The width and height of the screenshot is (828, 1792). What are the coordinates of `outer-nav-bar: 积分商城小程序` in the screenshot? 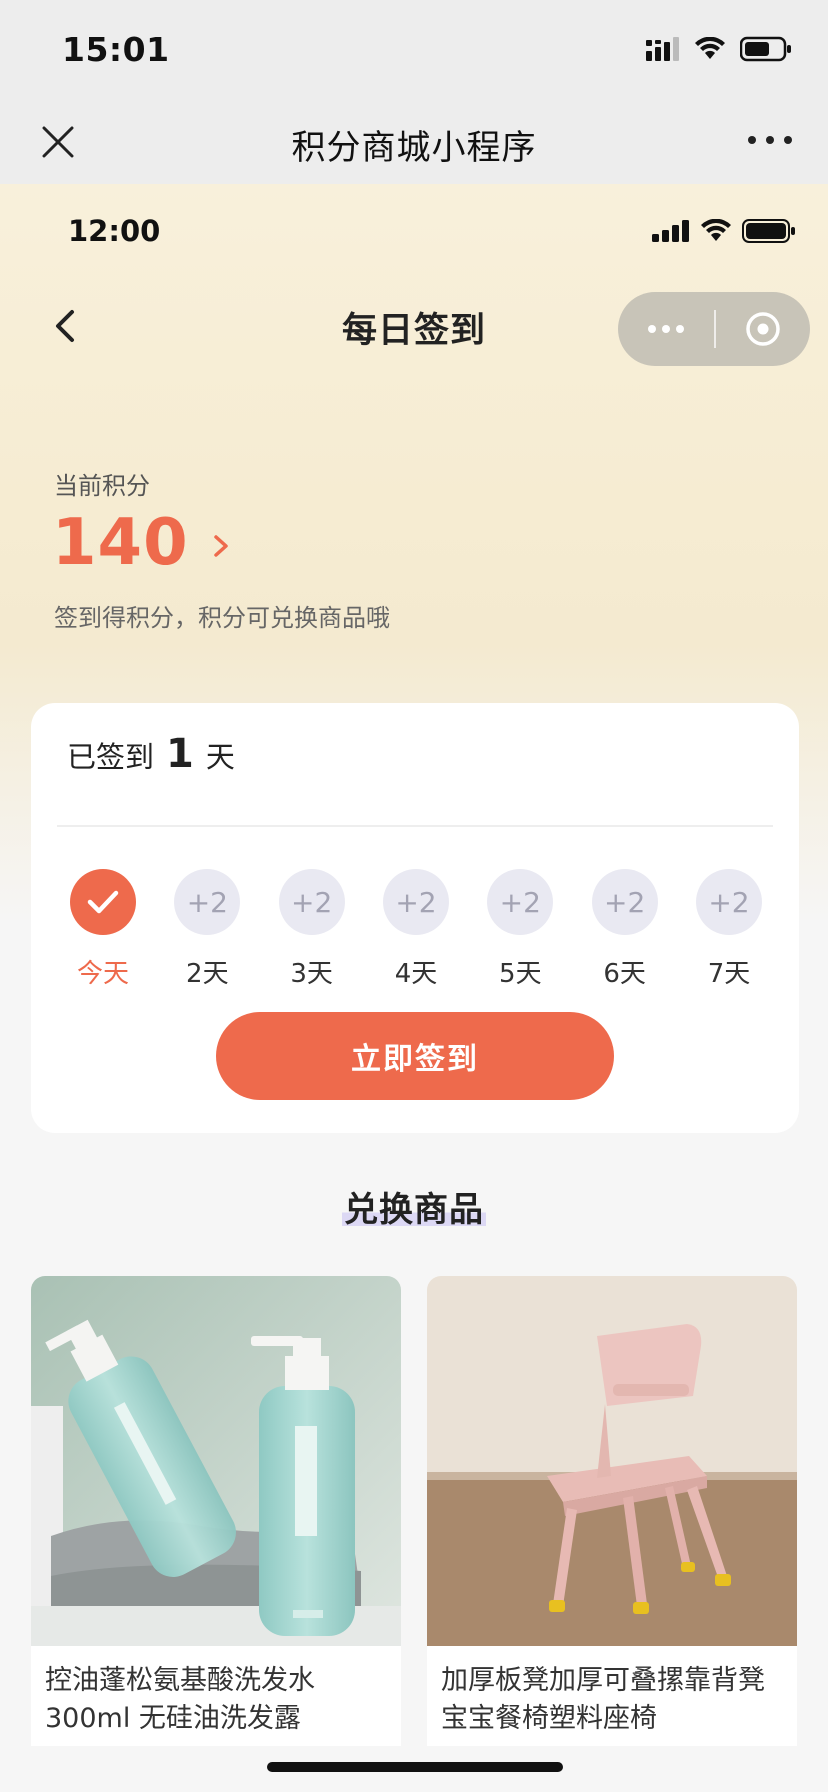 It's located at (414, 142).